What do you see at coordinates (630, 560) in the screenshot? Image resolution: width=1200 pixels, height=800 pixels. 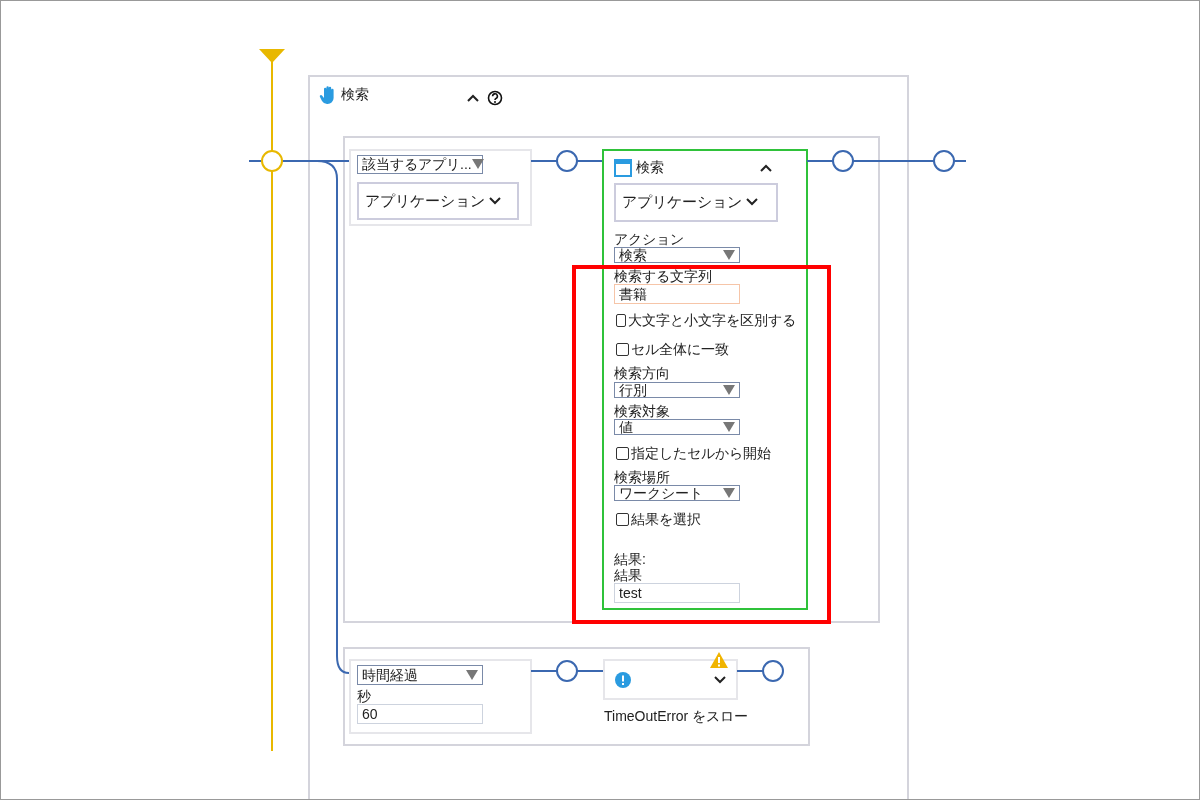 I see `output-heading: 結果:` at bounding box center [630, 560].